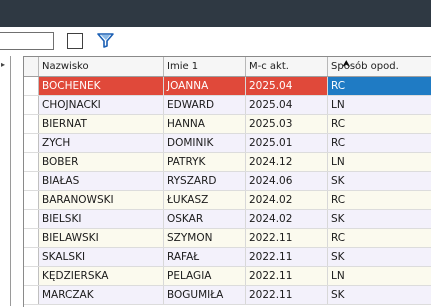 The width and height of the screenshot is (431, 307). I want to click on cell-imie: DOMINIK, so click(205, 143).